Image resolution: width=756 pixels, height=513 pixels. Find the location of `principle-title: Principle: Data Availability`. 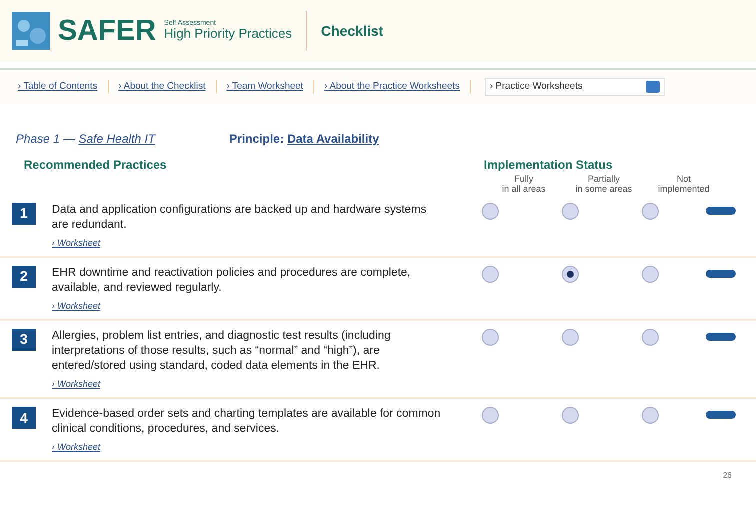

principle-title: Principle: Data Availability is located at coordinates (304, 139).